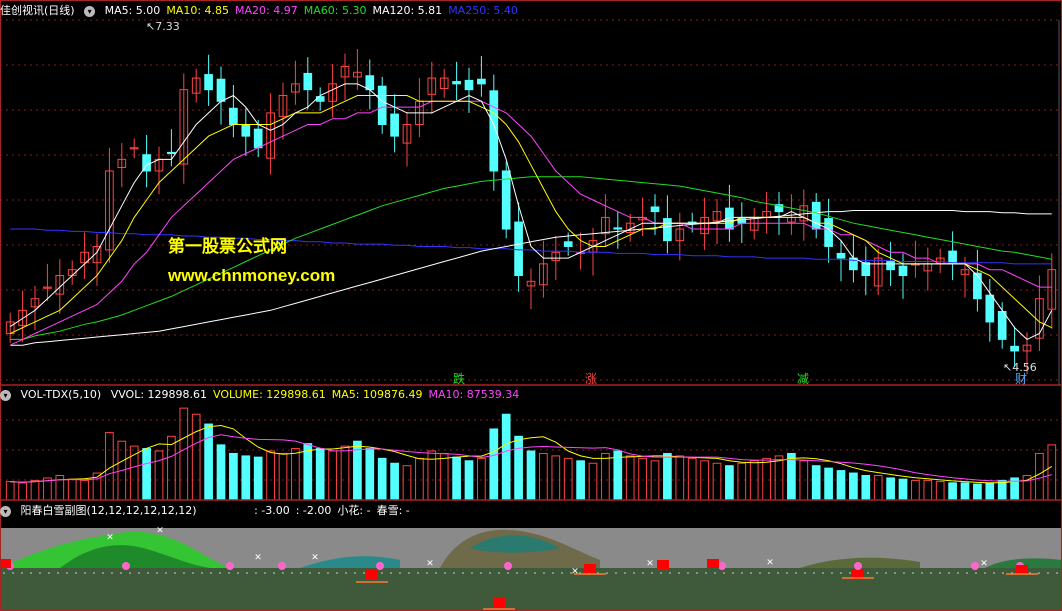  I want to click on event-marker-2: 减, so click(803, 378).